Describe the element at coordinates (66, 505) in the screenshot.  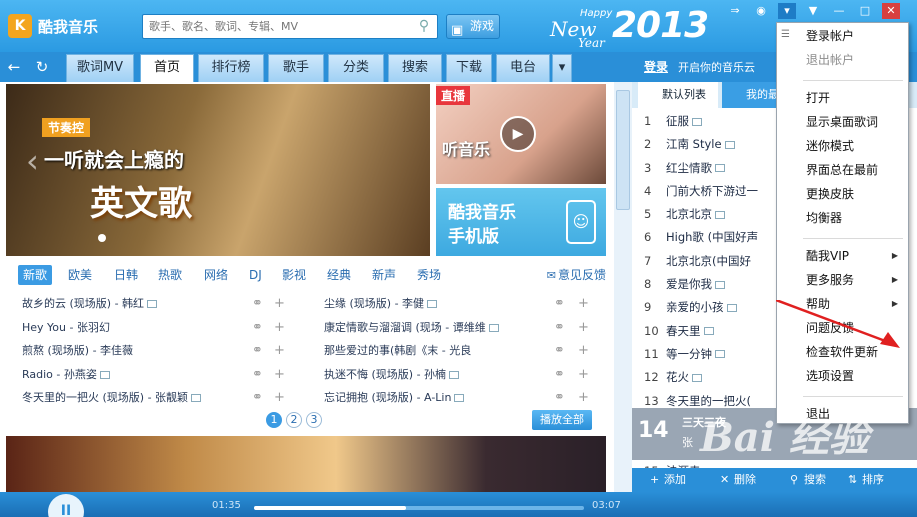
I see `pause-button: II` at that location.